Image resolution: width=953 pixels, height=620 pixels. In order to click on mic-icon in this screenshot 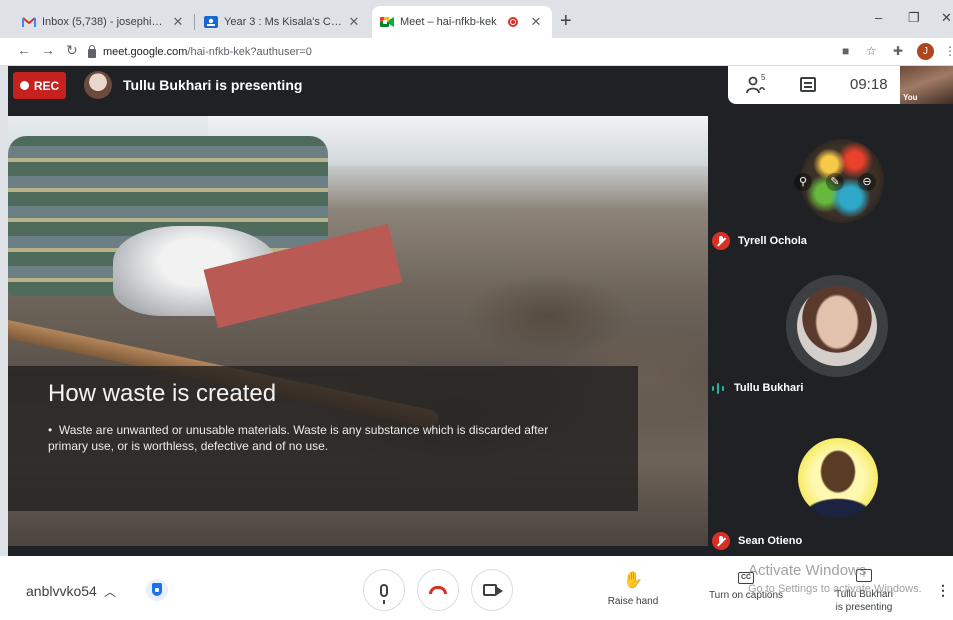, I will do `click(384, 593)`.